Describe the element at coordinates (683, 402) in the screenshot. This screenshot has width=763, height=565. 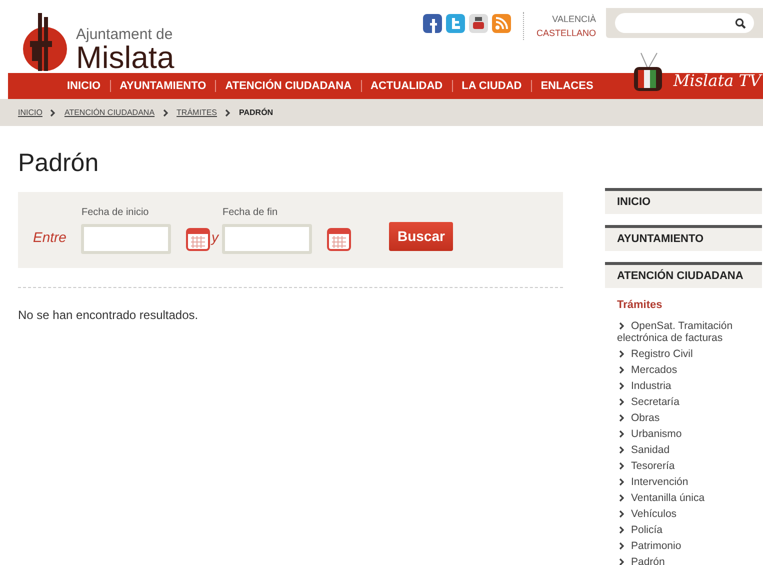
I see `sidebar-link: Secretaría` at that location.